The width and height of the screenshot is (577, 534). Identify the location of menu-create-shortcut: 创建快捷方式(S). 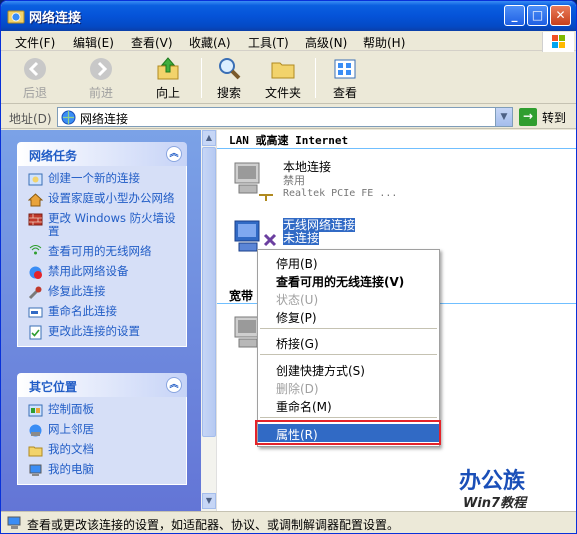
(348, 369).